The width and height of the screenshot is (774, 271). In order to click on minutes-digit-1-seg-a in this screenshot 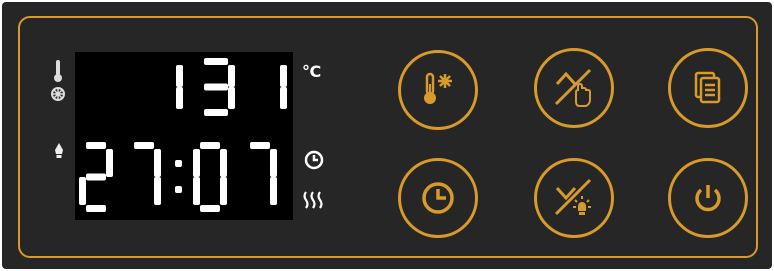, I will do `click(210, 145)`.